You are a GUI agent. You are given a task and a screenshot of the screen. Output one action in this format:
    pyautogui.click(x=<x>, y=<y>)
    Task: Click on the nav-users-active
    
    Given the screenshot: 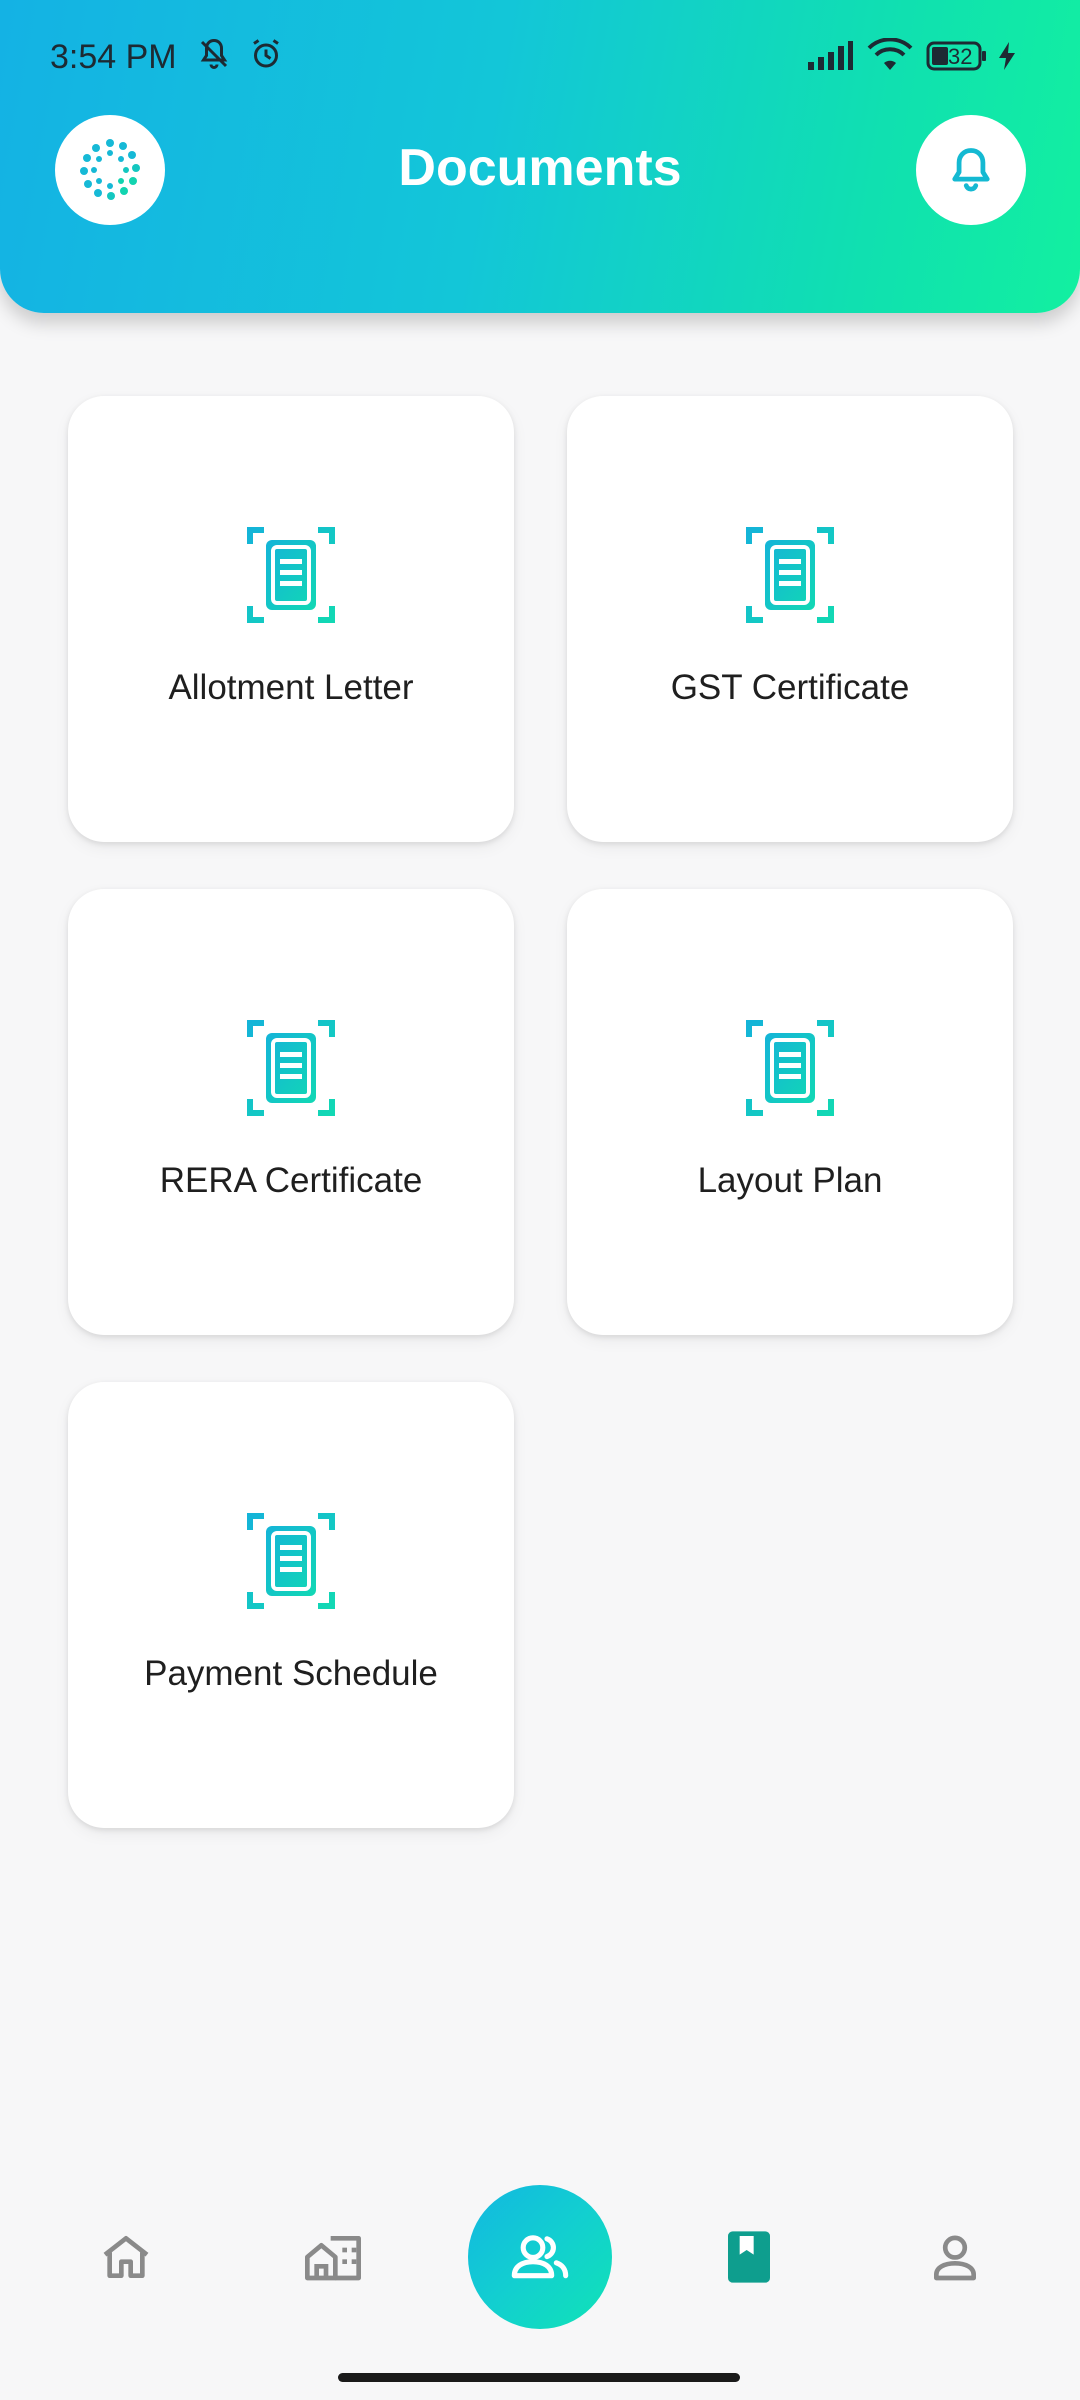 What is the action you would take?
    pyautogui.click(x=540, y=2257)
    